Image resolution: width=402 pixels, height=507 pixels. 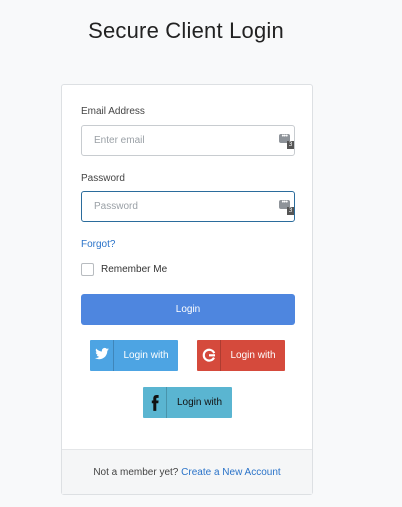 What do you see at coordinates (87, 269) in the screenshot?
I see `remember-me-checkbox` at bounding box center [87, 269].